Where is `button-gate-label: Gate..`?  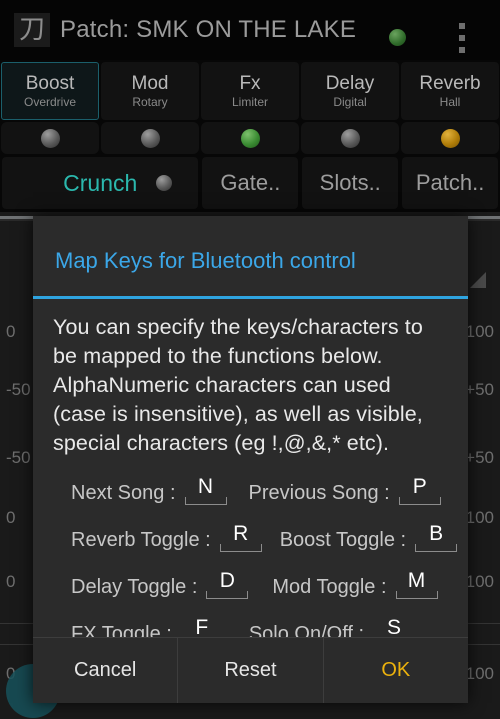 button-gate-label: Gate.. is located at coordinates (250, 182).